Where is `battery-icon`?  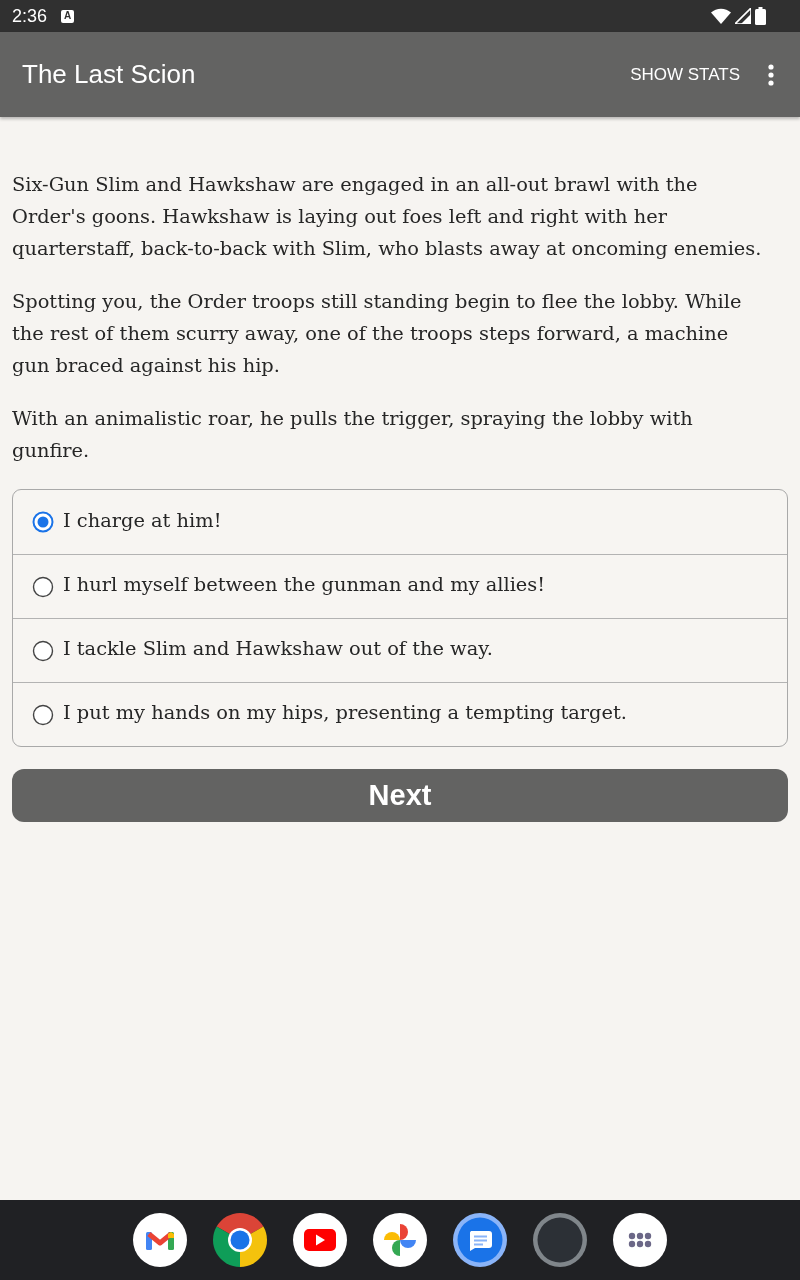
battery-icon is located at coordinates (760, 16).